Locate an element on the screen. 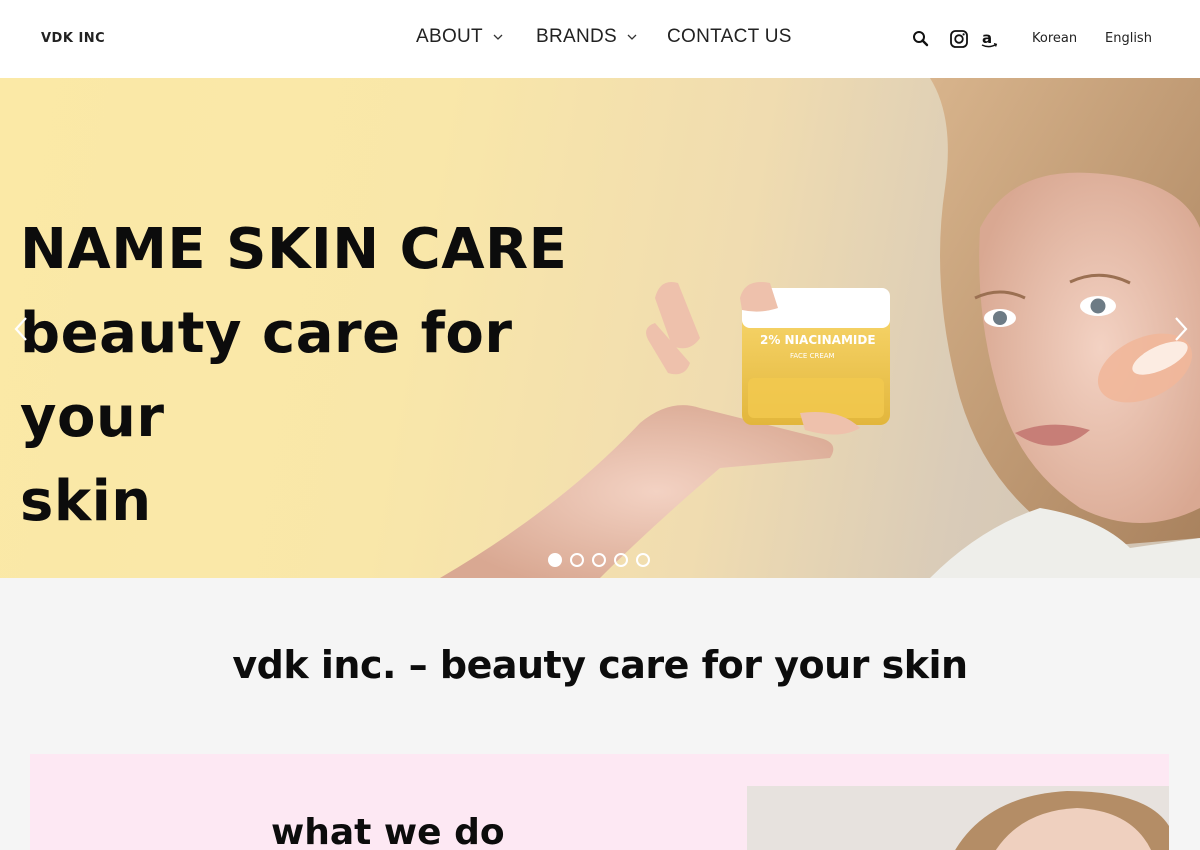  nav-item-about: ABOUT is located at coordinates (460, 37).